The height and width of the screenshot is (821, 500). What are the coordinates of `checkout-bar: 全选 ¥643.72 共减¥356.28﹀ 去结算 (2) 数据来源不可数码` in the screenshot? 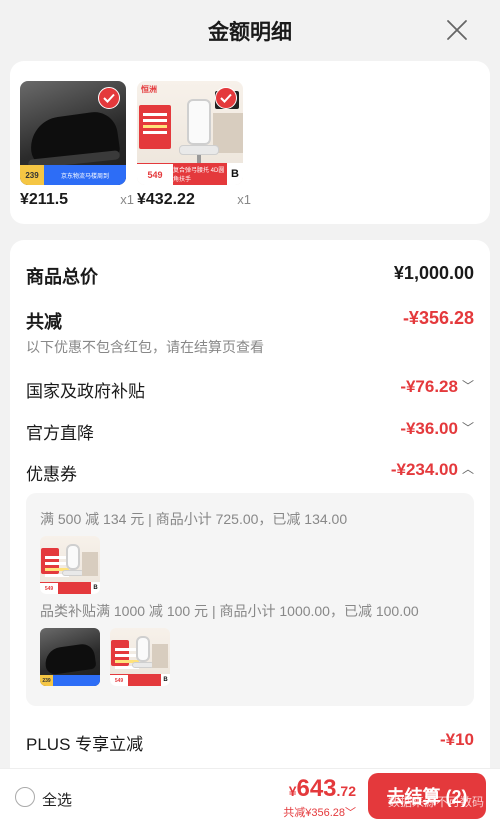 It's located at (250, 794).